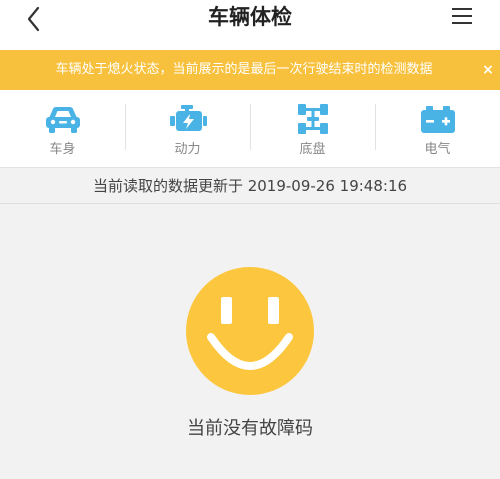 The width and height of the screenshot is (500, 479). What do you see at coordinates (187, 149) in the screenshot?
I see `tab-label: 动力` at bounding box center [187, 149].